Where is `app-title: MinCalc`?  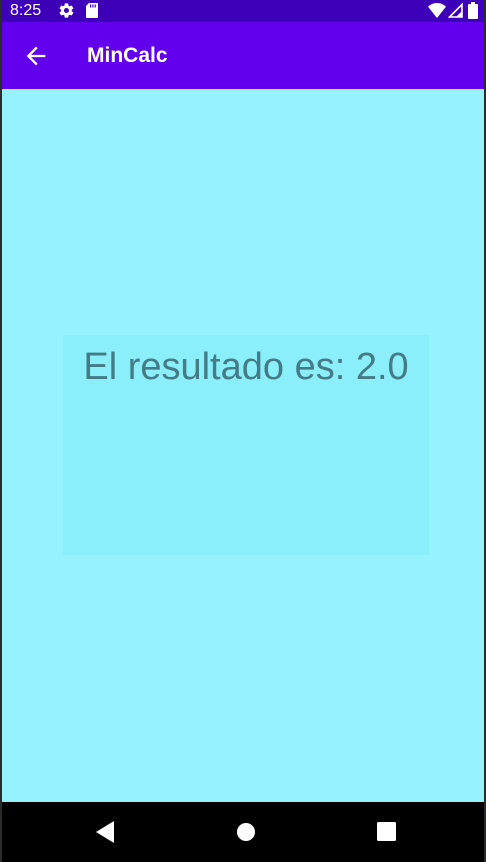 app-title: MinCalc is located at coordinates (127, 55).